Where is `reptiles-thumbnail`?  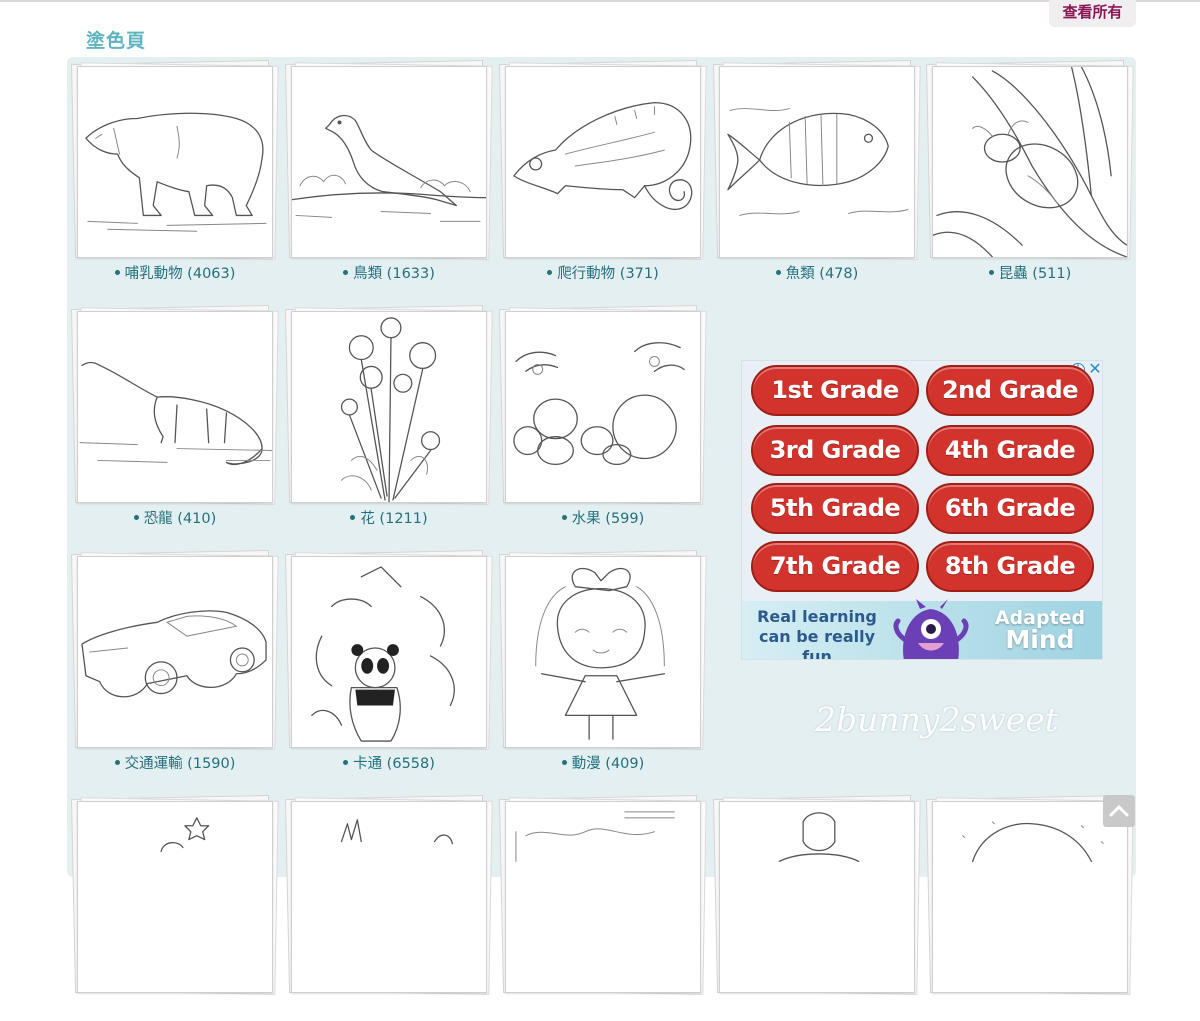 reptiles-thumbnail is located at coordinates (603, 162).